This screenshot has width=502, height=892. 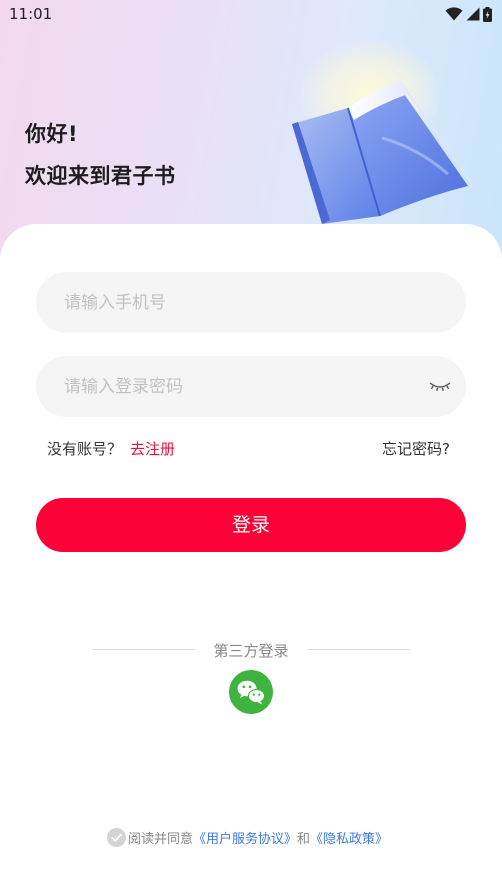 I want to click on wechat-icon, so click(x=251, y=692).